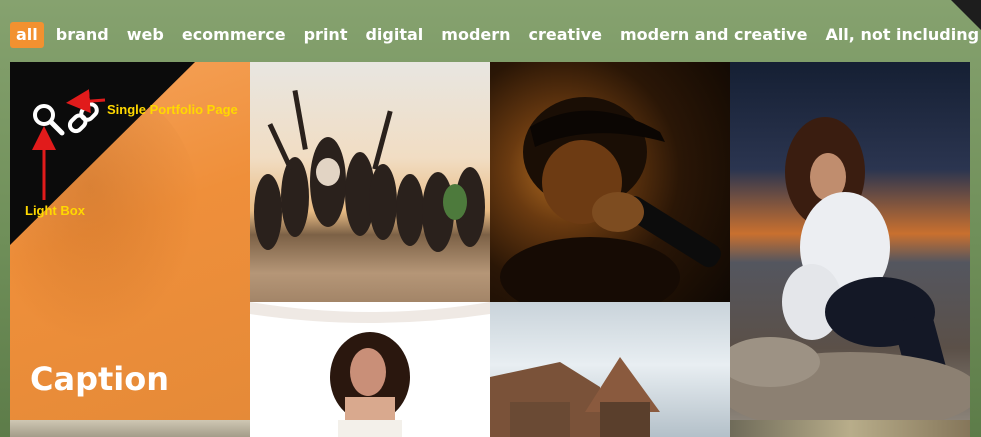  I want to click on filter-all: all, so click(27, 35).